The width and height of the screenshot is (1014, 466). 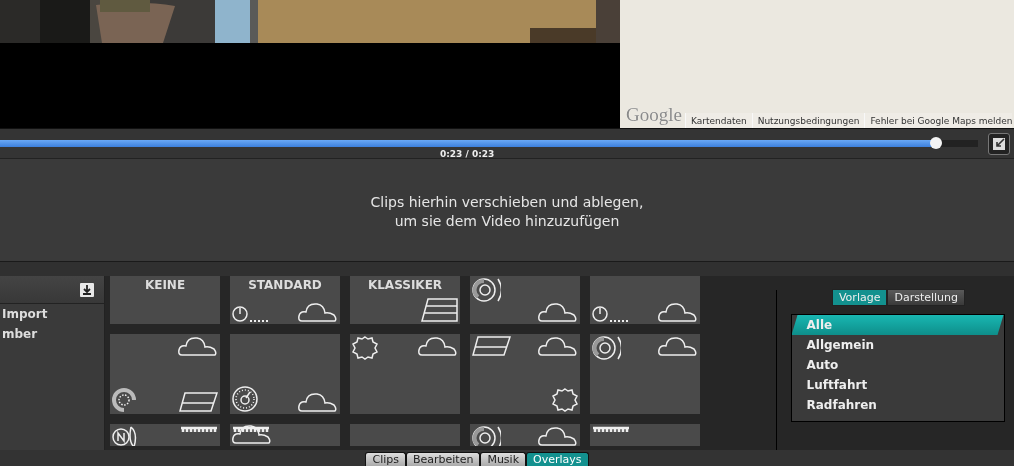 I want to click on map-link: Nutzungsbedingungen, so click(x=808, y=120).